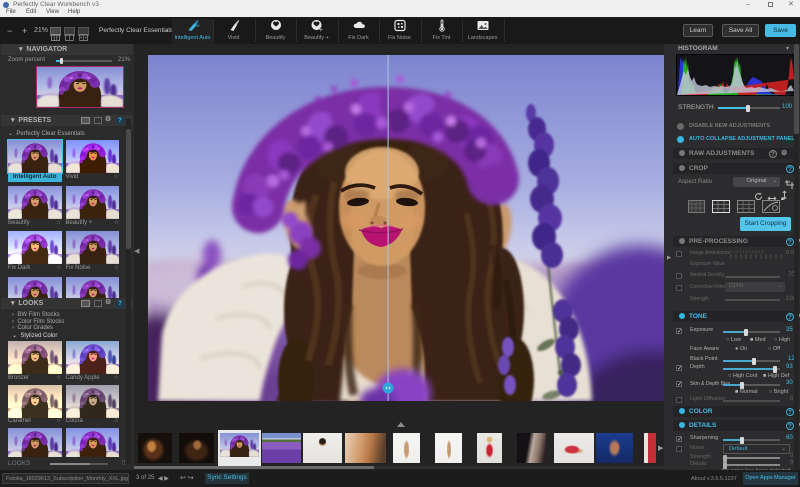  I want to click on svg-text: HD, so click(197, 25).